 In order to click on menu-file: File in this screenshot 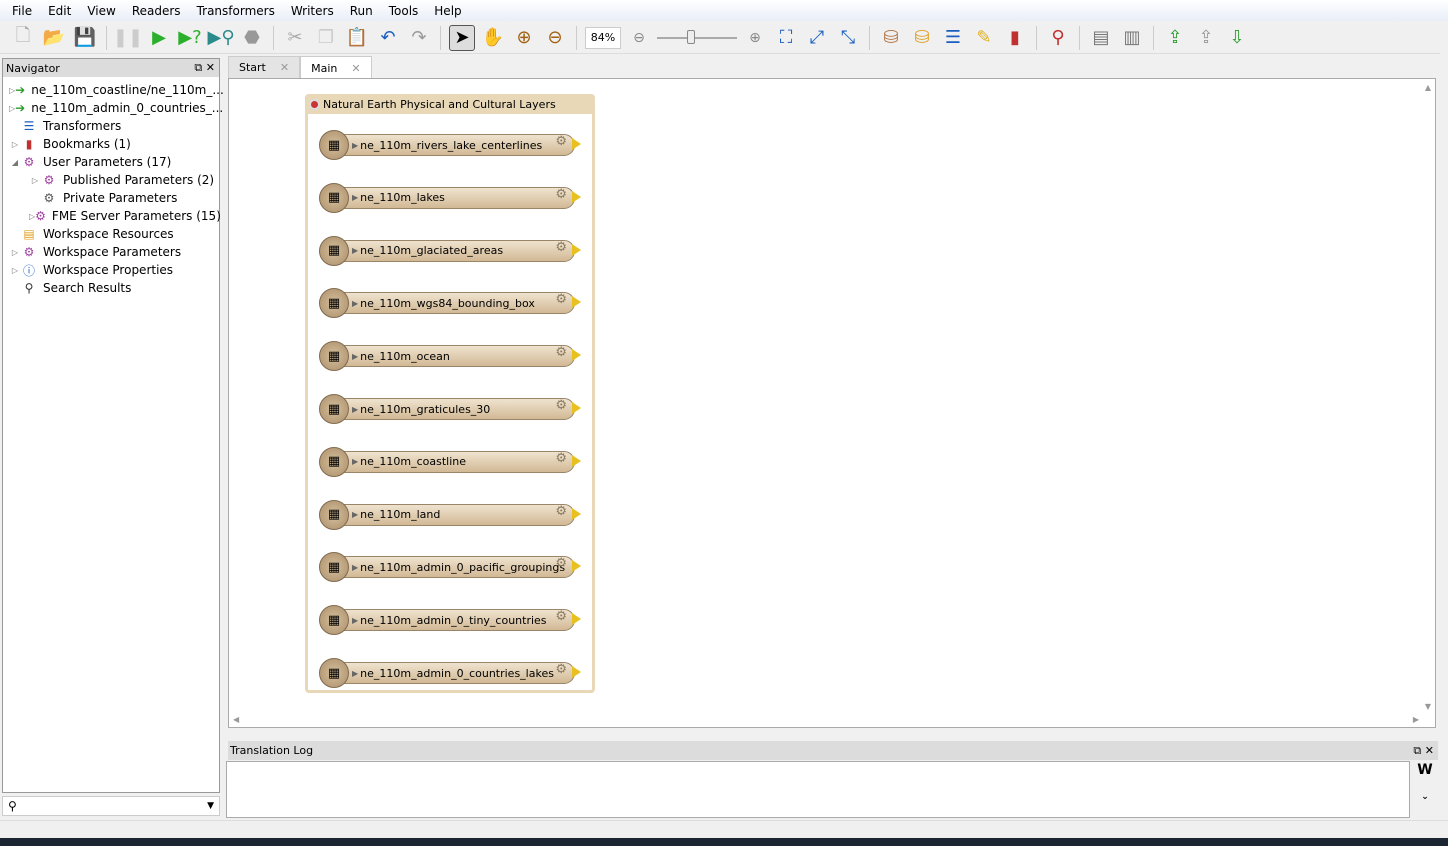, I will do `click(22, 11)`.